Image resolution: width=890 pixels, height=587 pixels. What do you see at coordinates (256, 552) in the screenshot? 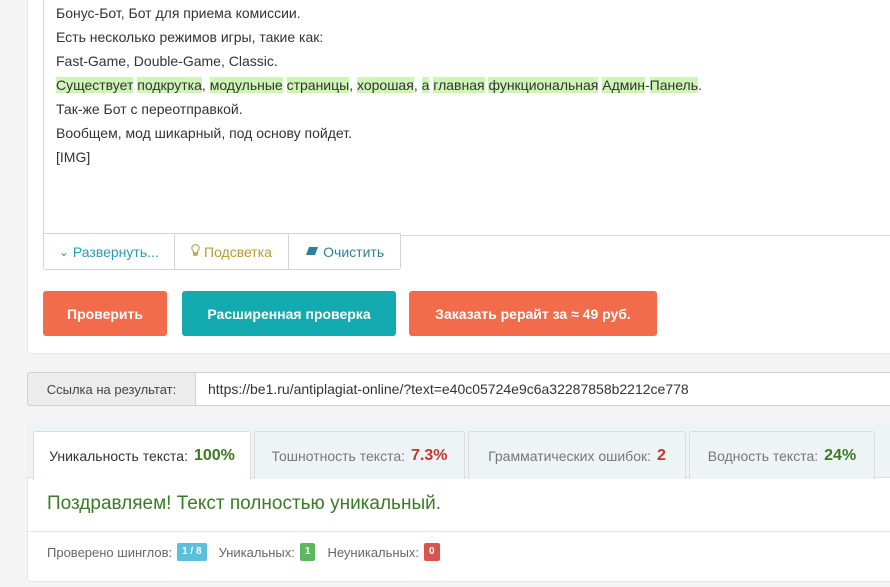
I see `unique-label: Уникальных:` at bounding box center [256, 552].